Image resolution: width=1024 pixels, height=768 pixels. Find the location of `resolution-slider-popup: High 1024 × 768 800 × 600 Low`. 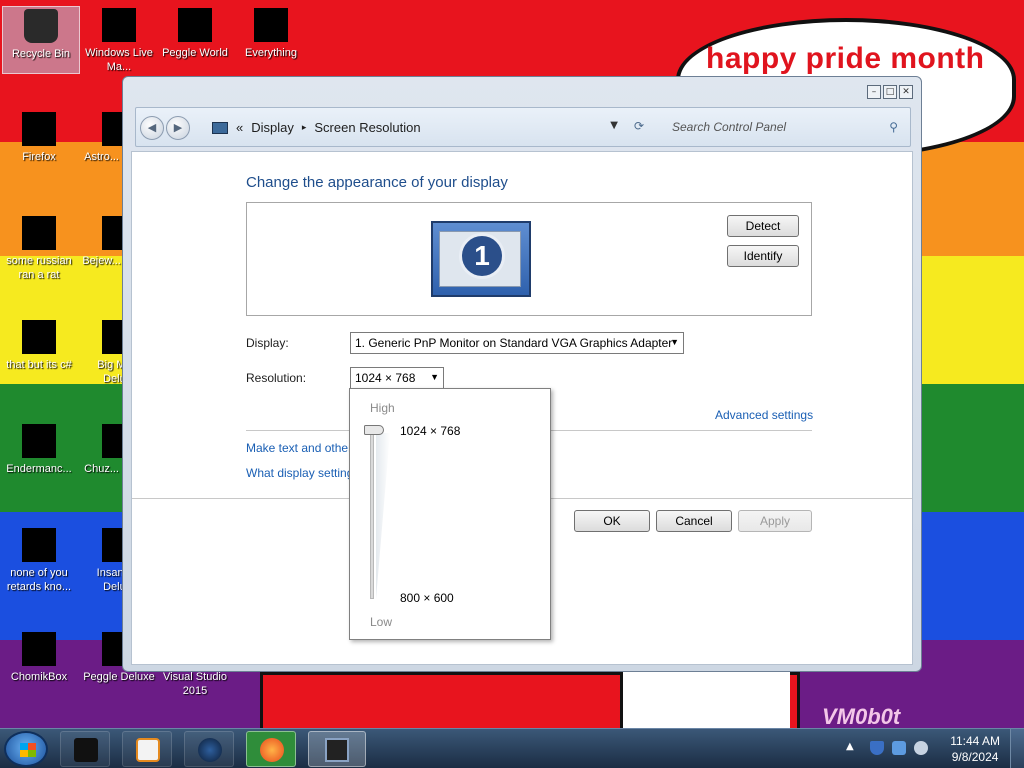

resolution-slider-popup: High 1024 × 768 800 × 600 Low is located at coordinates (450, 514).